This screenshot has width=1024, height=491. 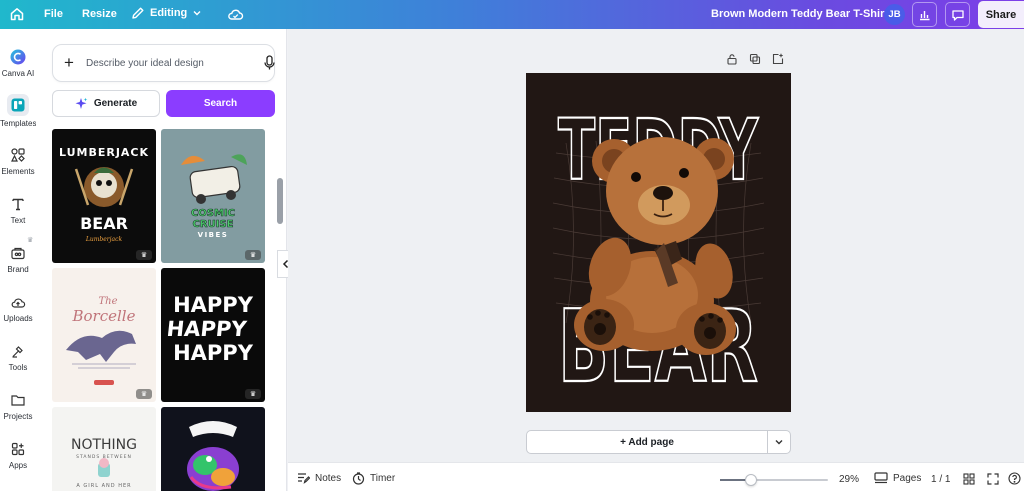 I want to click on template-thumbnail: COSMIC CRUISE VIBES, so click(x=214, y=196).